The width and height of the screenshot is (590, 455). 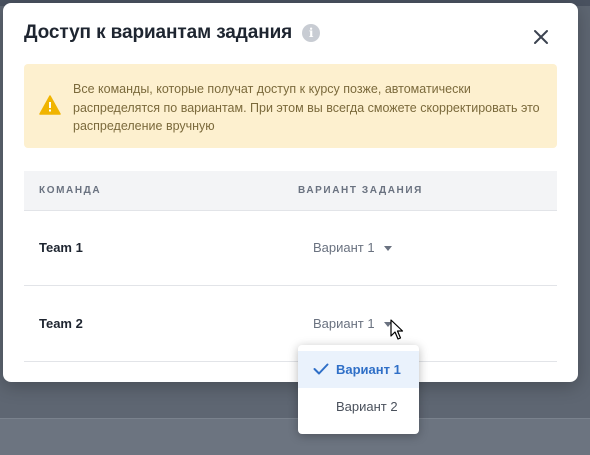 I want to click on column-header-team: КОМАНДА, so click(x=70, y=190).